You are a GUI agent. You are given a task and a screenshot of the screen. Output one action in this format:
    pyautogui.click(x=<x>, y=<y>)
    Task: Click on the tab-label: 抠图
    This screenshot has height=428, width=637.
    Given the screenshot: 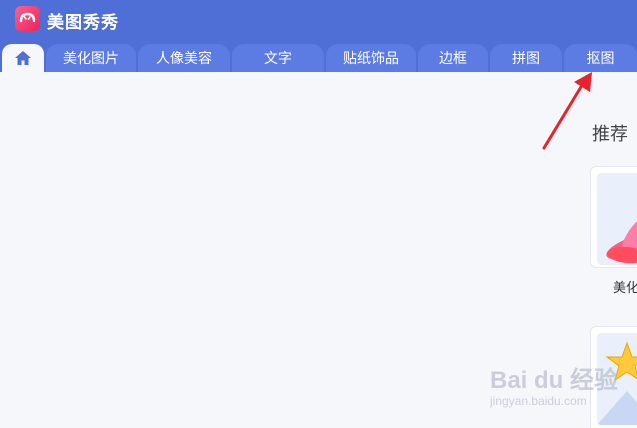 What is the action you would take?
    pyautogui.click(x=600, y=58)
    